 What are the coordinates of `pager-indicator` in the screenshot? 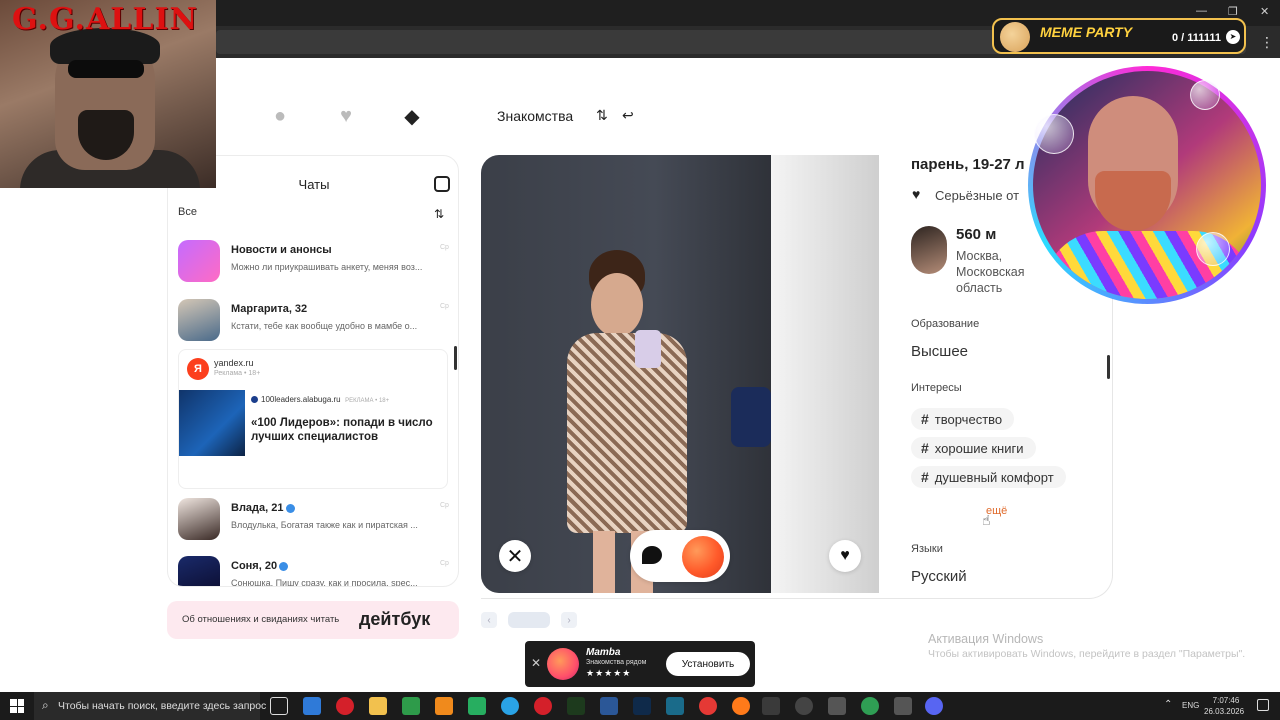 It's located at (529, 620).